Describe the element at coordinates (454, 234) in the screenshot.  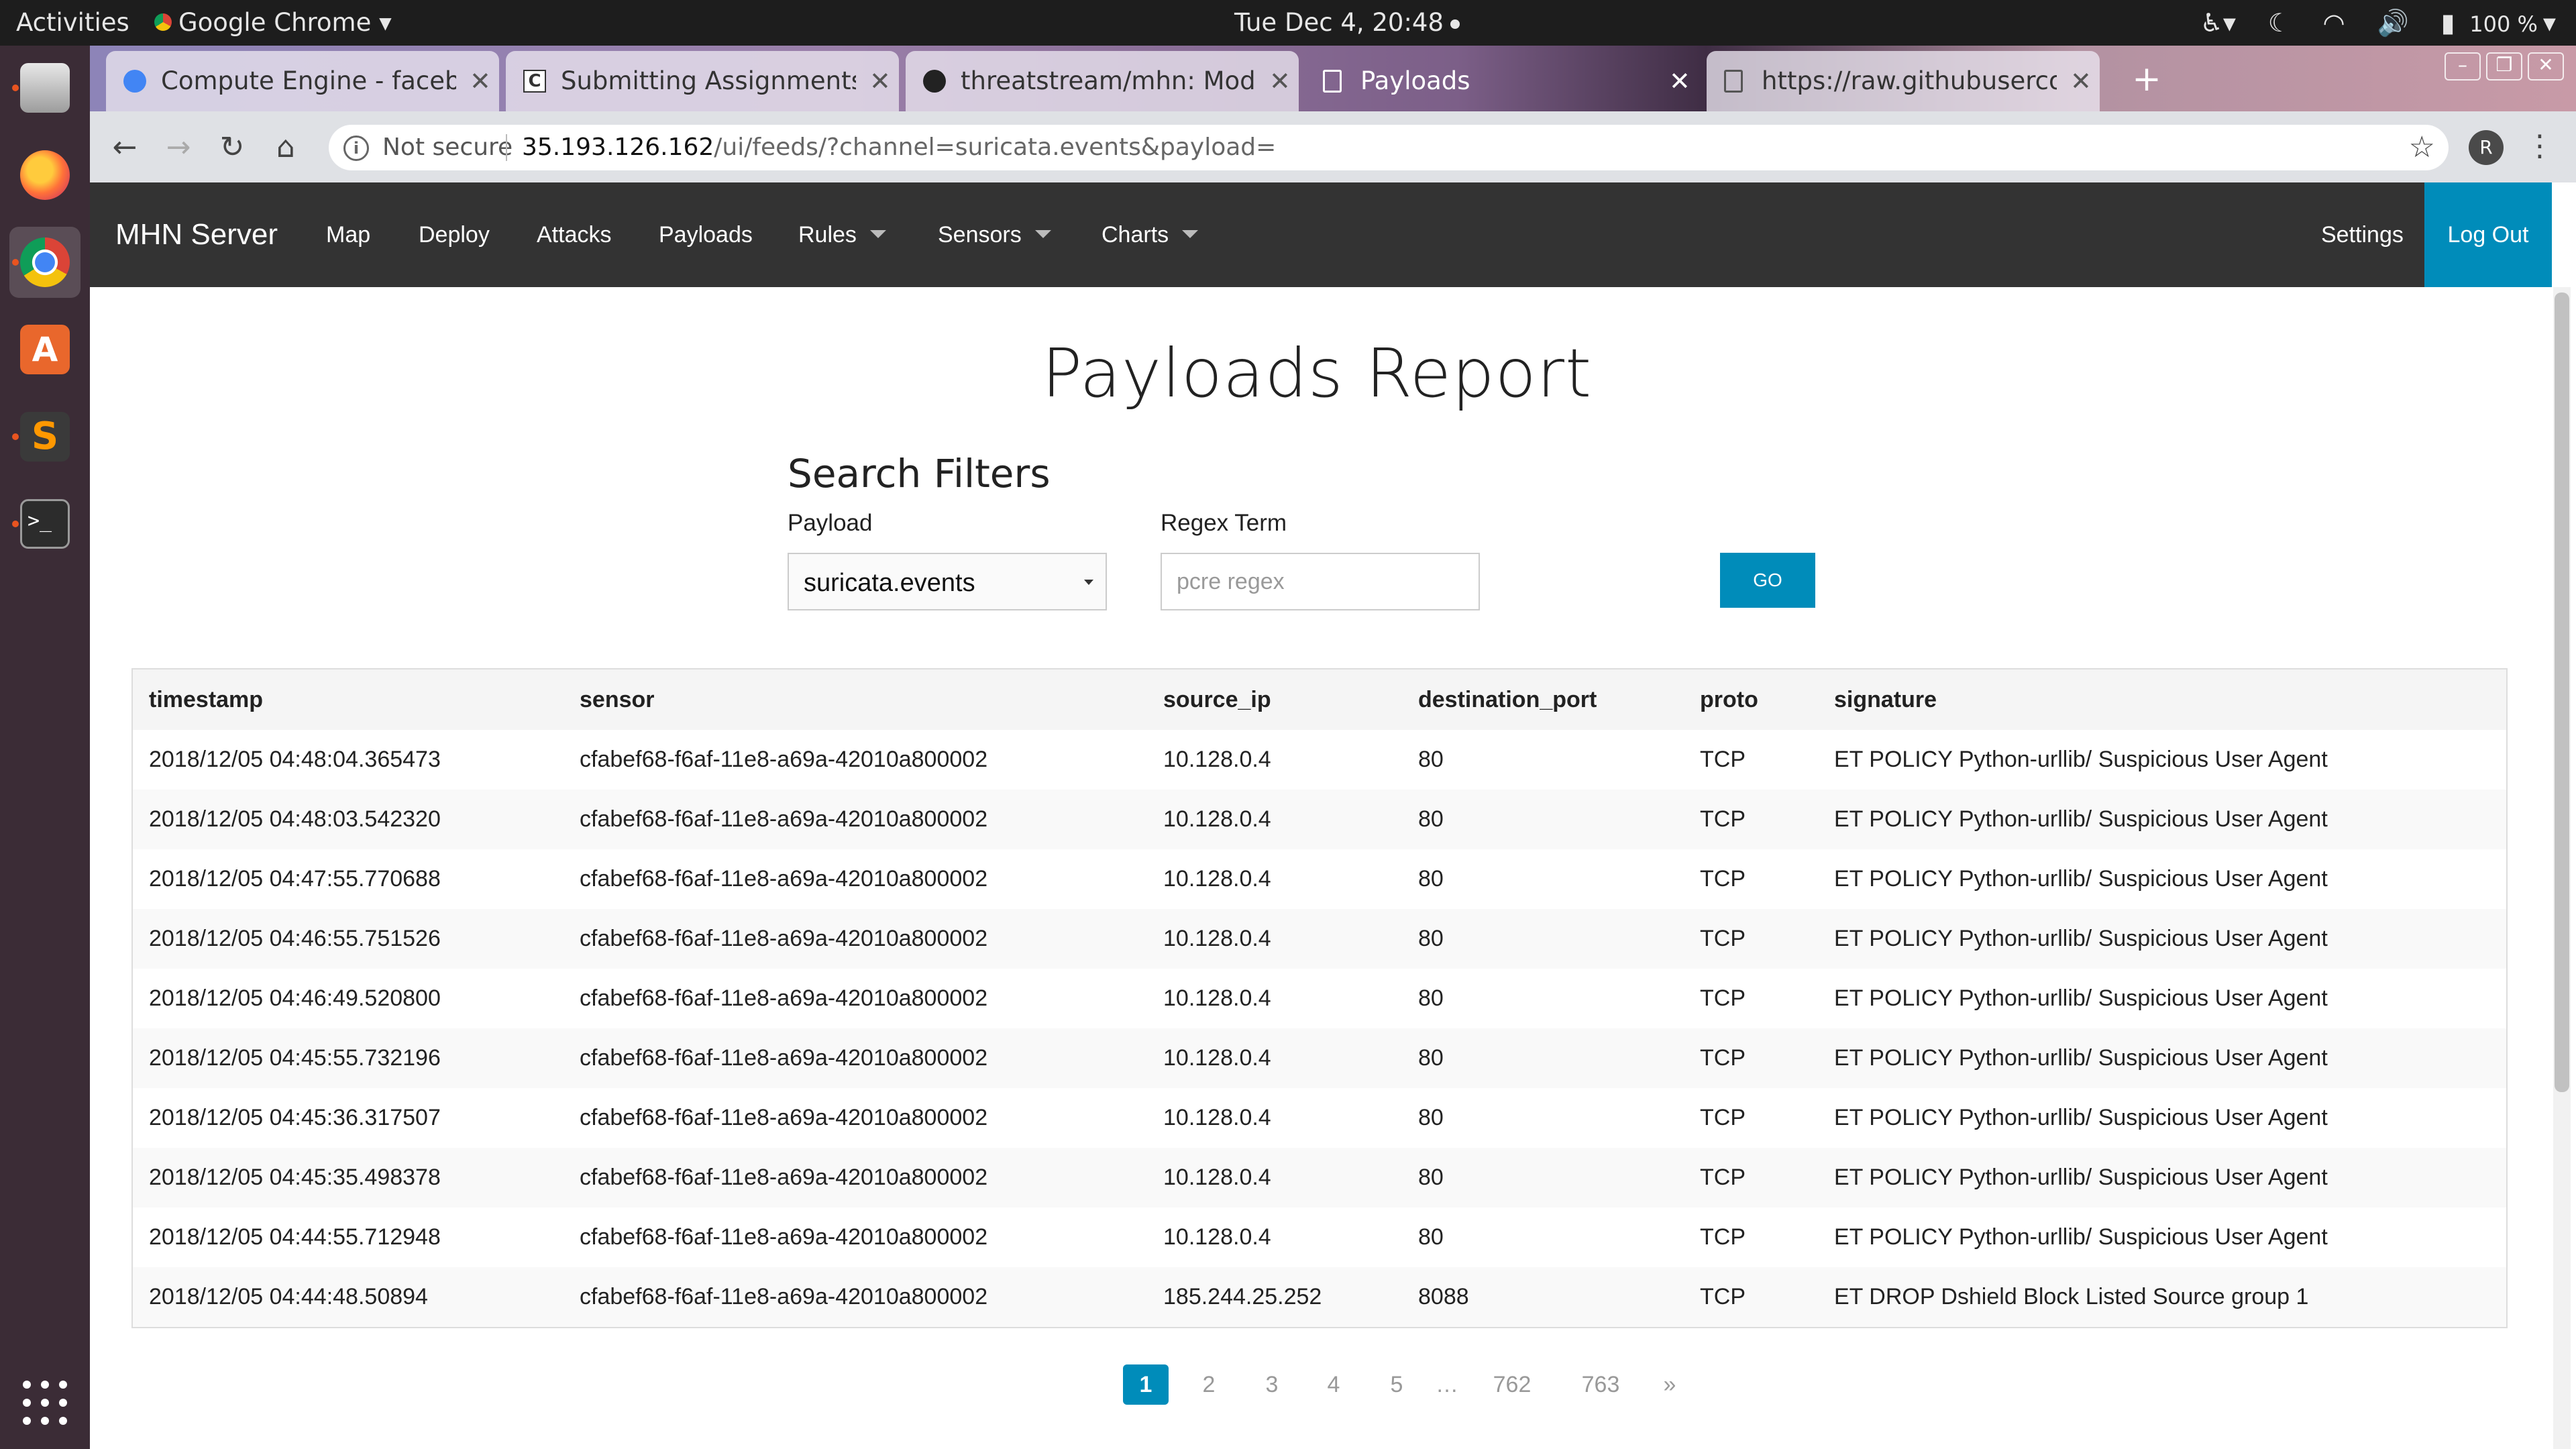
I see `nav-deploy: Deploy` at that location.